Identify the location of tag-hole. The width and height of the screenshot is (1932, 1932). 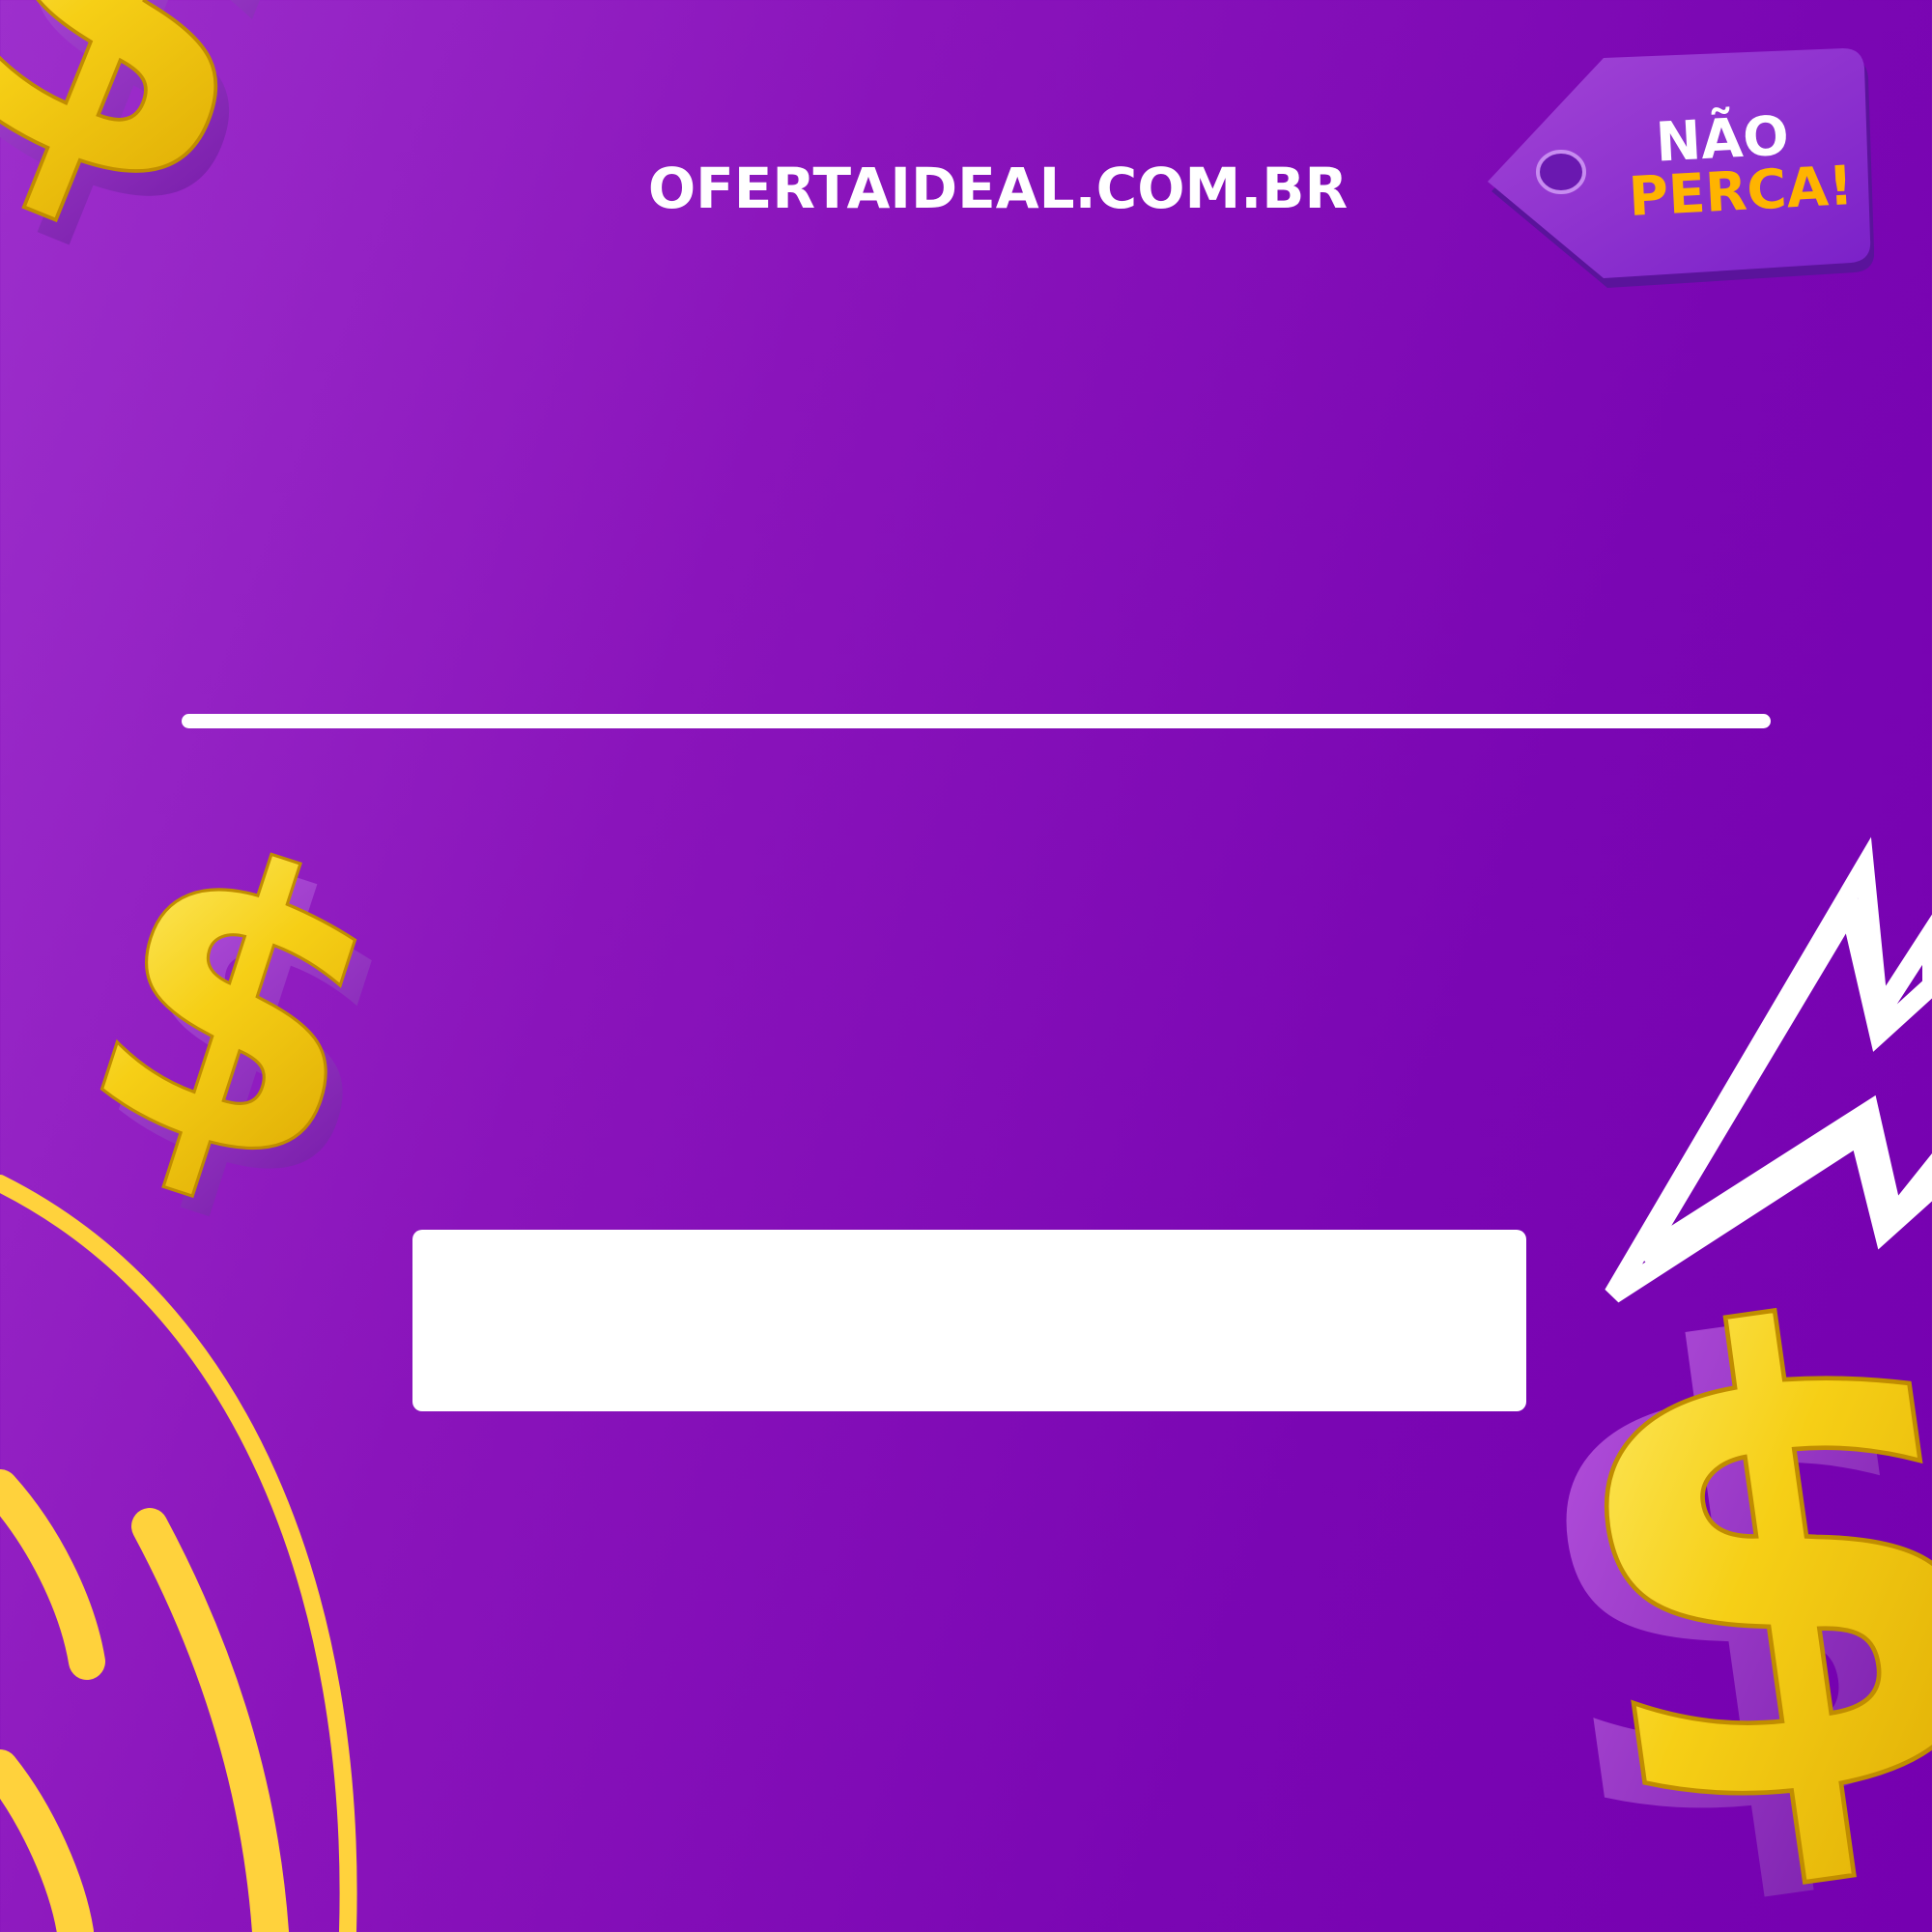
(1561, 172).